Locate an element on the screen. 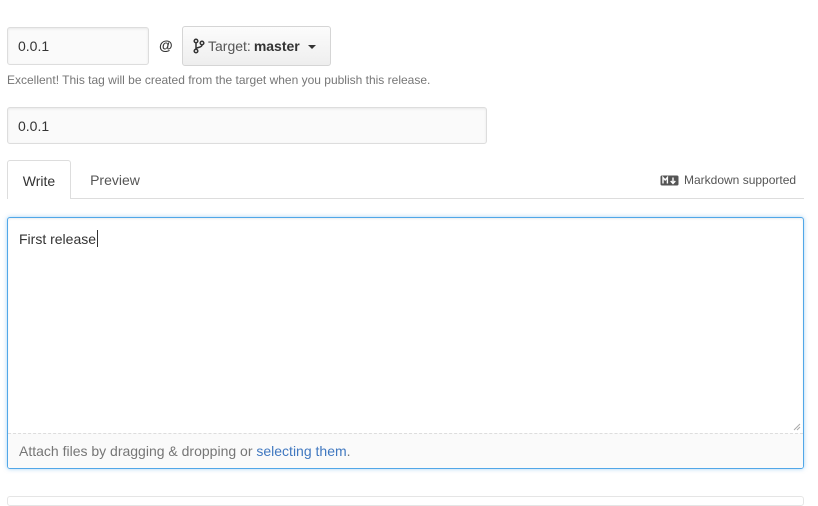 The image size is (818, 506). target-branch-value: master is located at coordinates (276, 46).